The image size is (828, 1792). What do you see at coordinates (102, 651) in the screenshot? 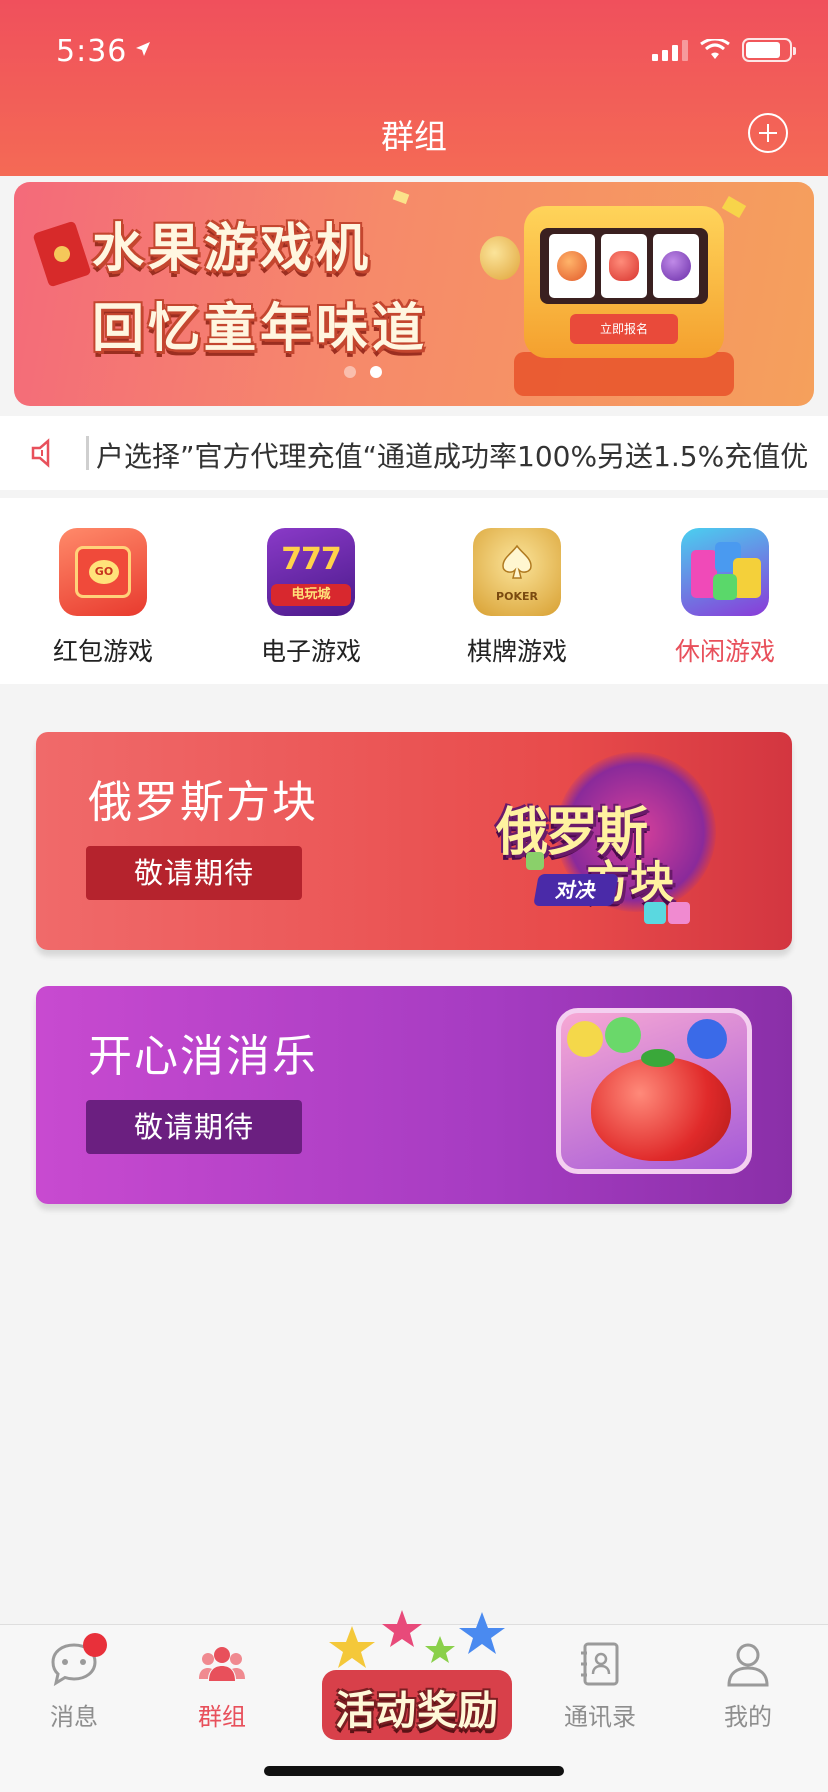
I see `category-label: 红包游戏` at bounding box center [102, 651].